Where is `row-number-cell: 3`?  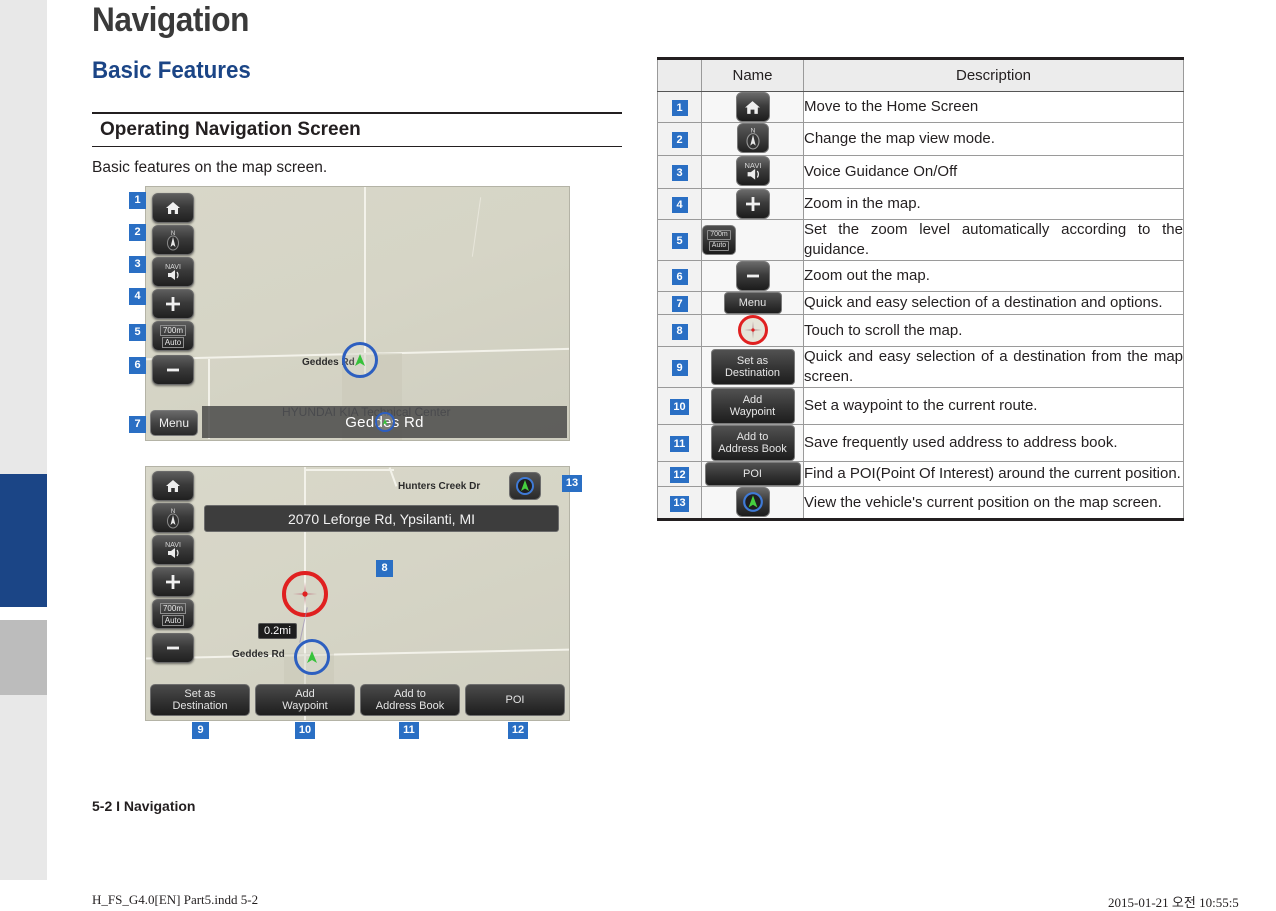
row-number-cell: 3 is located at coordinates (679, 172).